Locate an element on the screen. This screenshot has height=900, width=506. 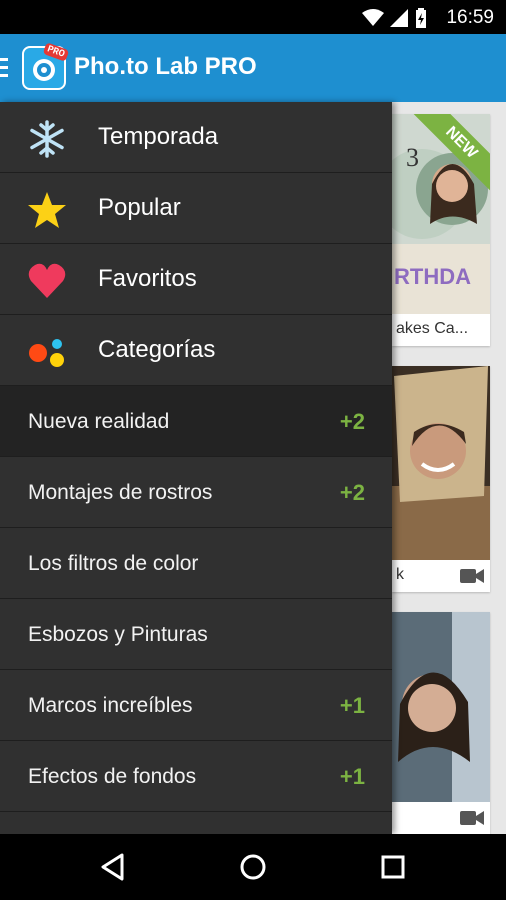
category-label: Los filtros de color is located at coordinates (113, 563).